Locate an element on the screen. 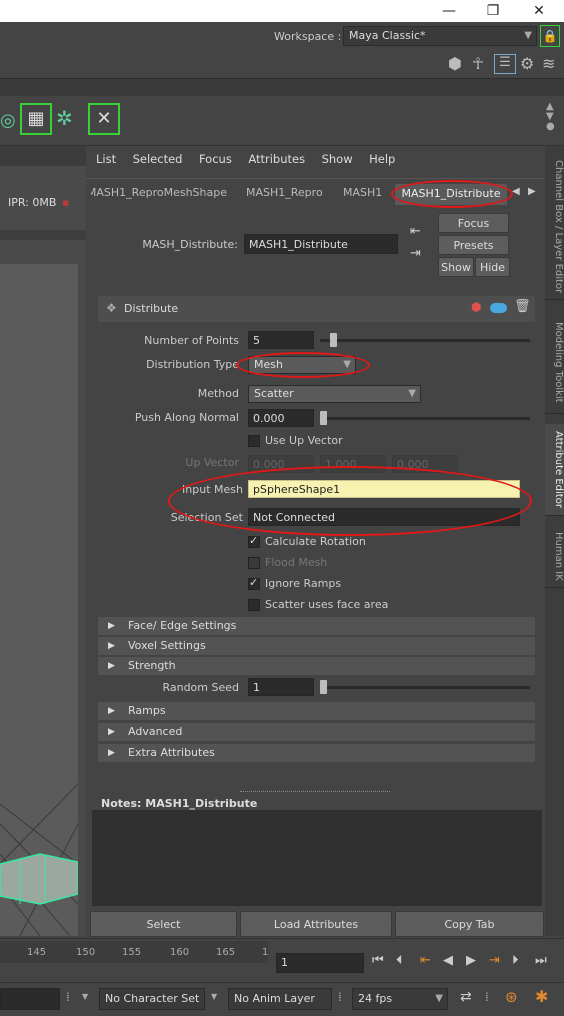 The height and width of the screenshot is (1016, 564). loop-icon: ⇄ is located at coordinates (466, 997).